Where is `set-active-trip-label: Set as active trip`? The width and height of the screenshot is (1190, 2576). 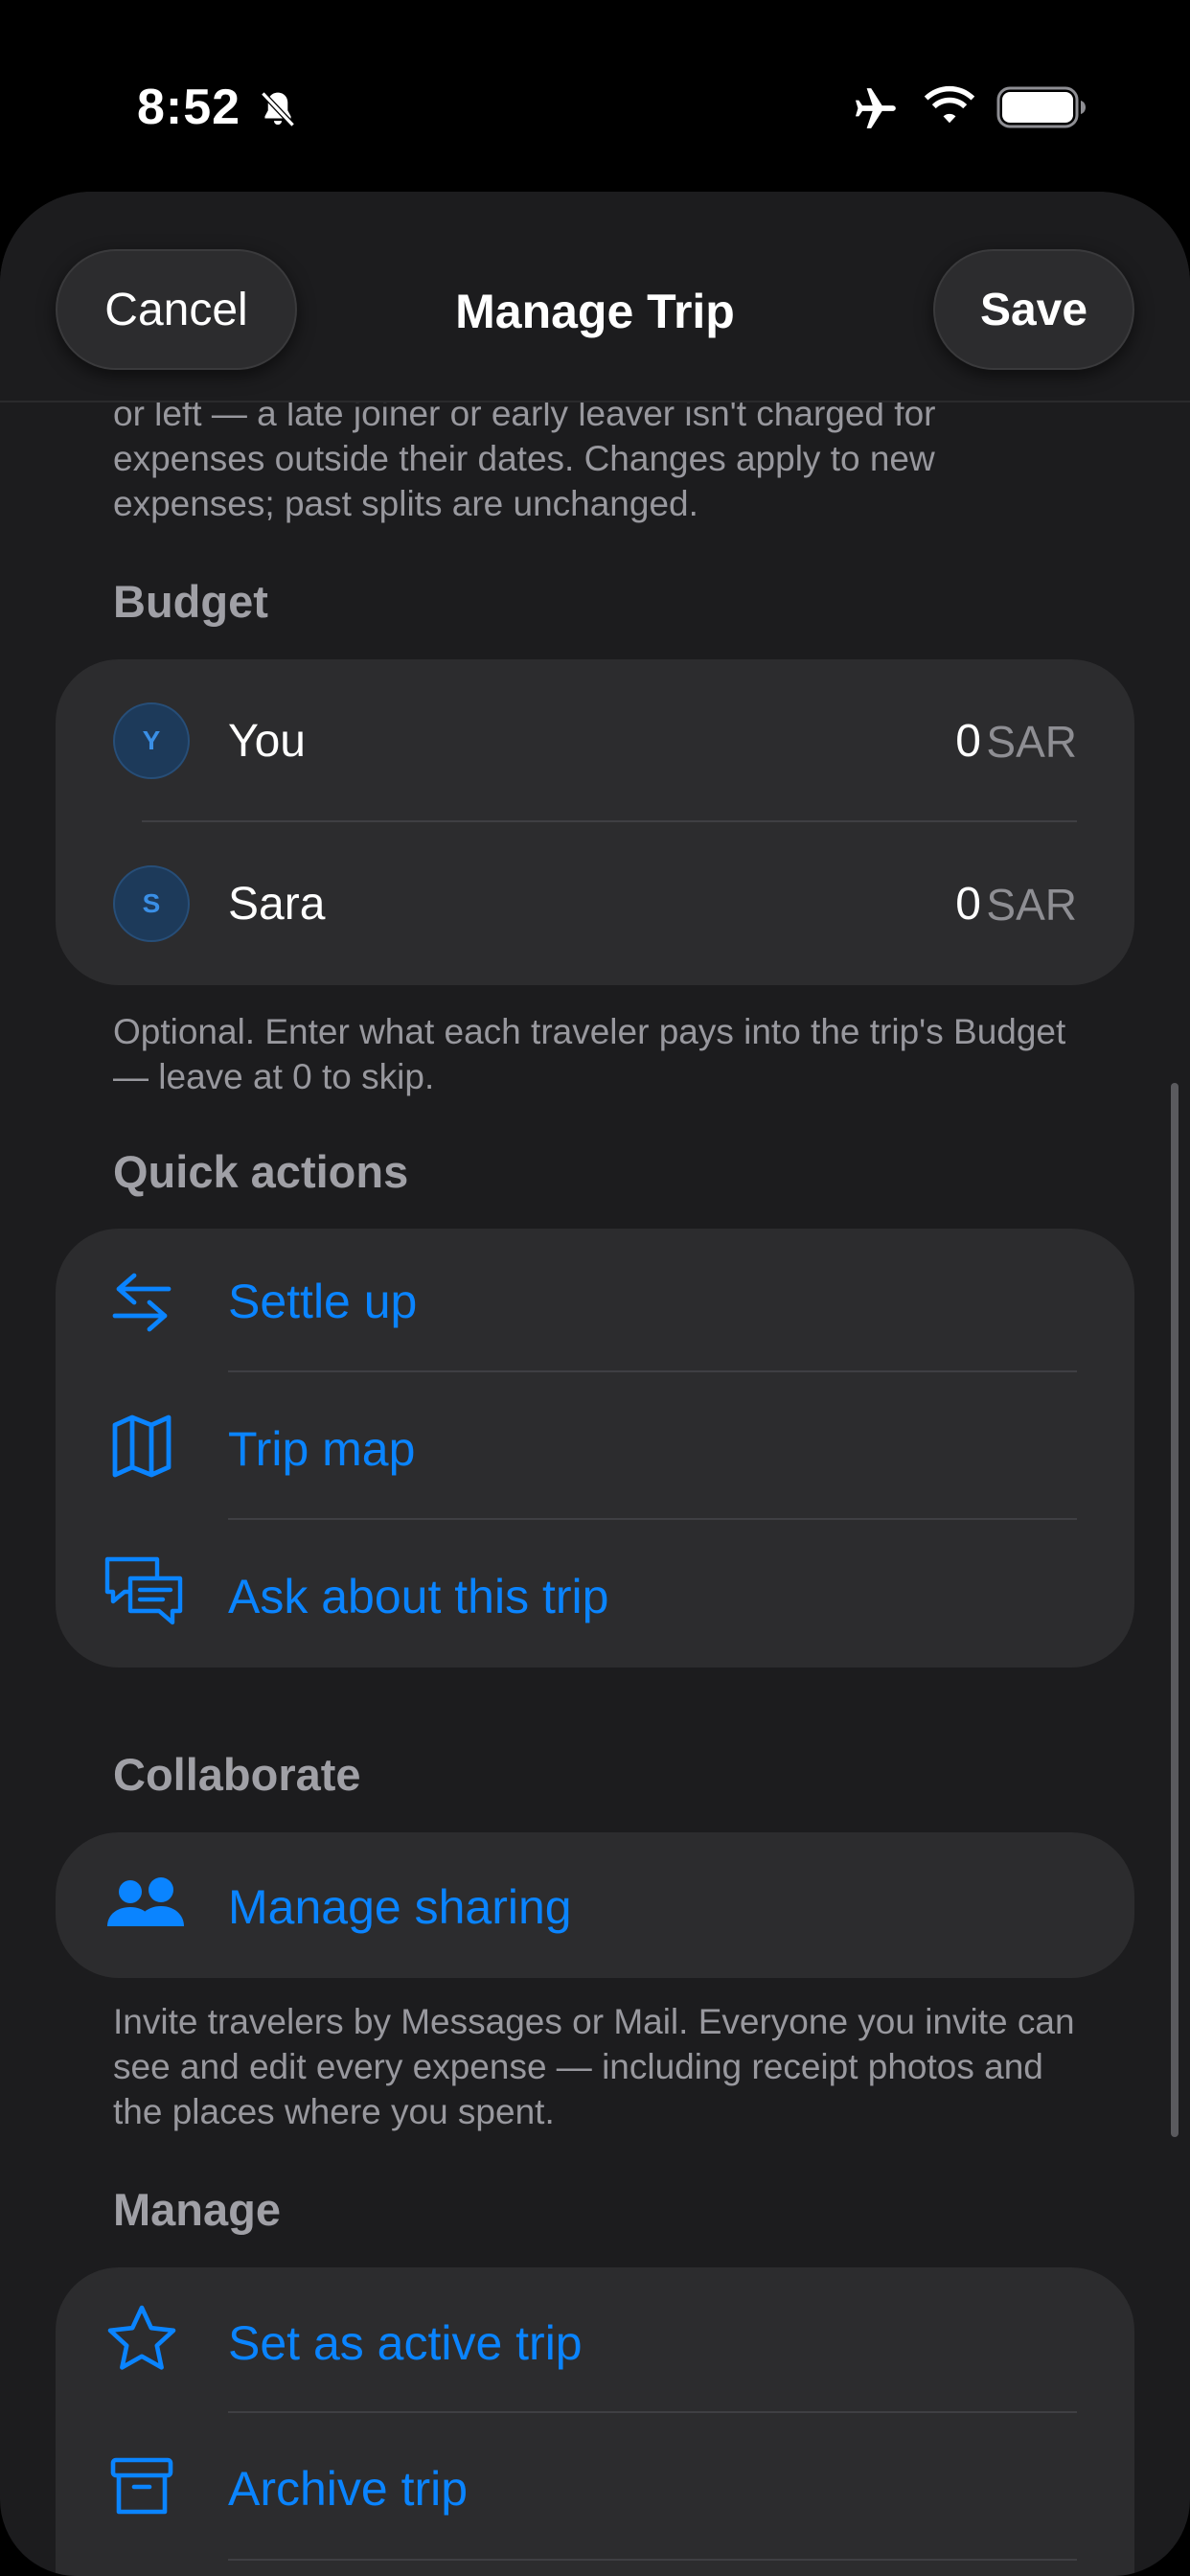 set-active-trip-label: Set as active trip is located at coordinates (405, 2343).